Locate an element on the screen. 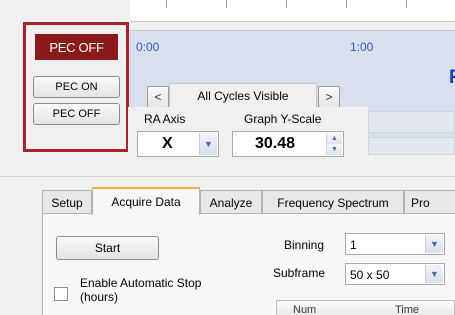 This screenshot has width=455, height=315. start-button: Start is located at coordinates (107, 248).